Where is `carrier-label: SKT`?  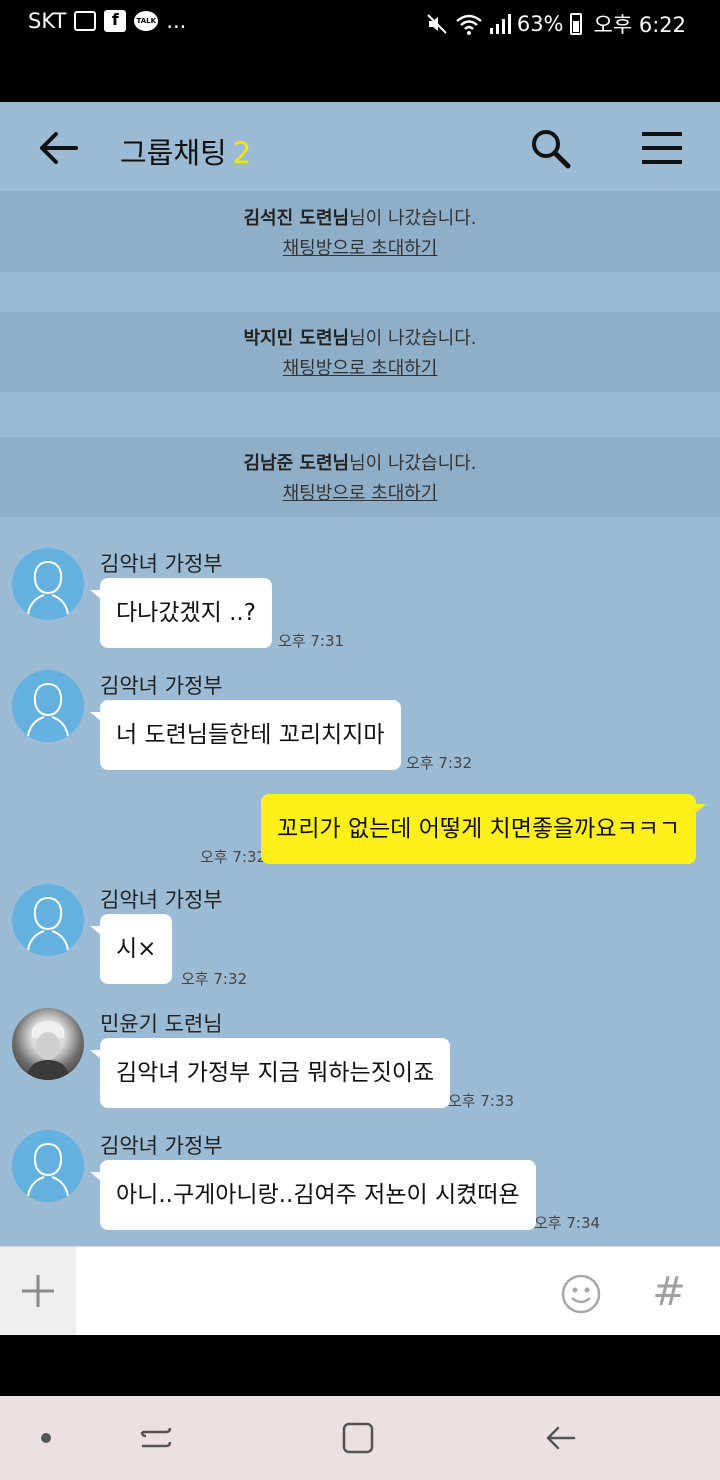 carrier-label: SKT is located at coordinates (47, 21).